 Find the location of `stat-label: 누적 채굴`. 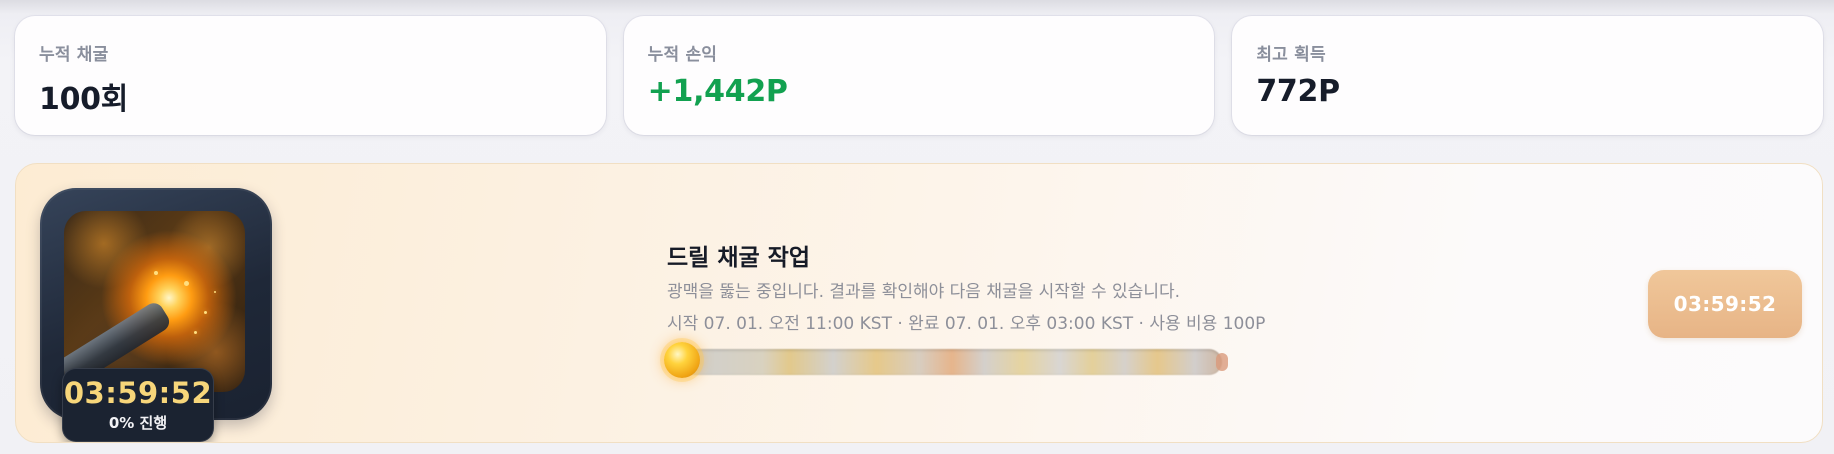

stat-label: 누적 채굴 is located at coordinates (74, 55).